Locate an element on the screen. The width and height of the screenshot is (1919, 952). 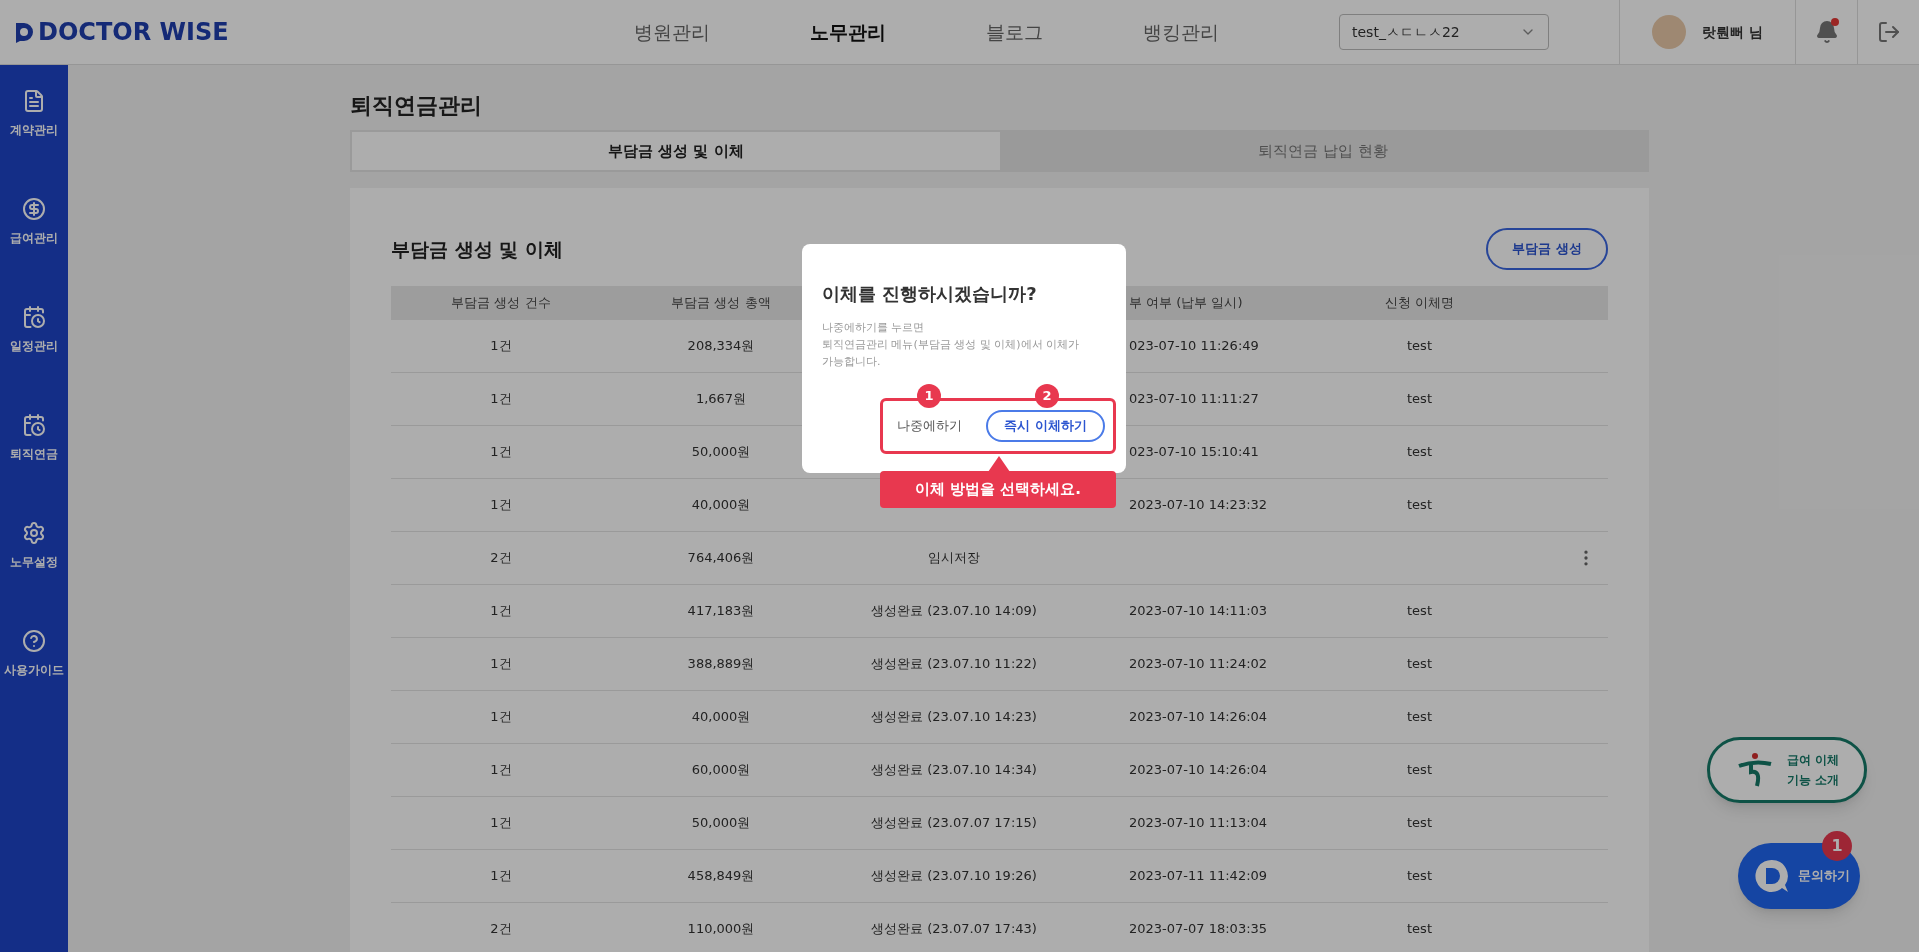
tab: 퇴직연금 납입 현황 is located at coordinates (1323, 151).